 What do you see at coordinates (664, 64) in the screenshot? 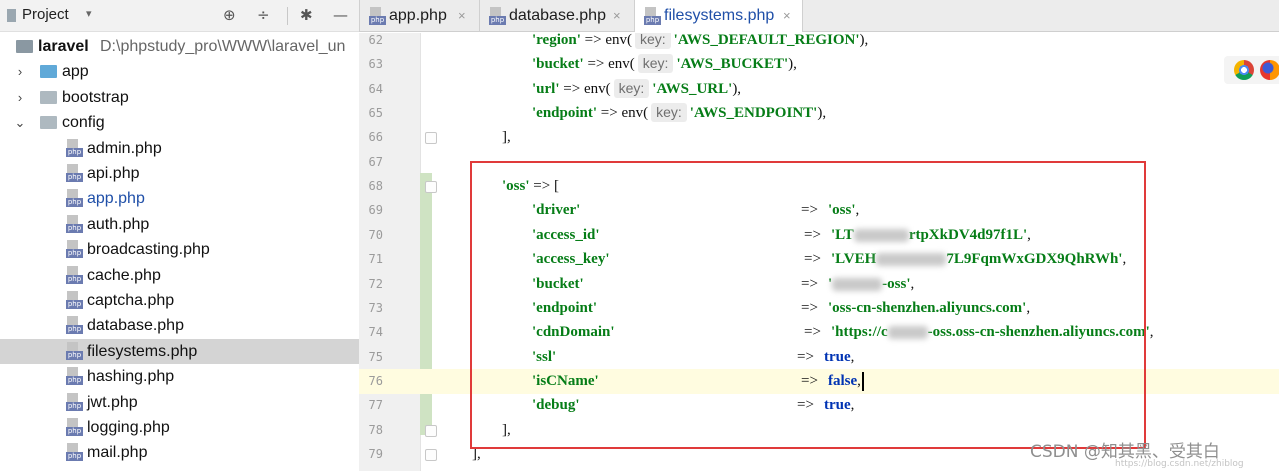
I see `code-text: 'bucket' => env(key: 'AWS_BUCKET'),` at bounding box center [664, 64].